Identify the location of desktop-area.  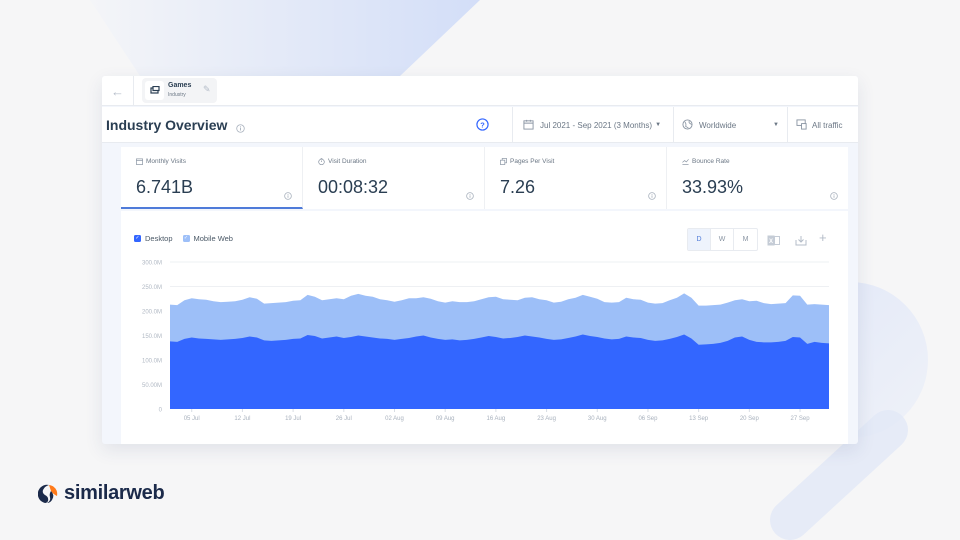
(499, 371).